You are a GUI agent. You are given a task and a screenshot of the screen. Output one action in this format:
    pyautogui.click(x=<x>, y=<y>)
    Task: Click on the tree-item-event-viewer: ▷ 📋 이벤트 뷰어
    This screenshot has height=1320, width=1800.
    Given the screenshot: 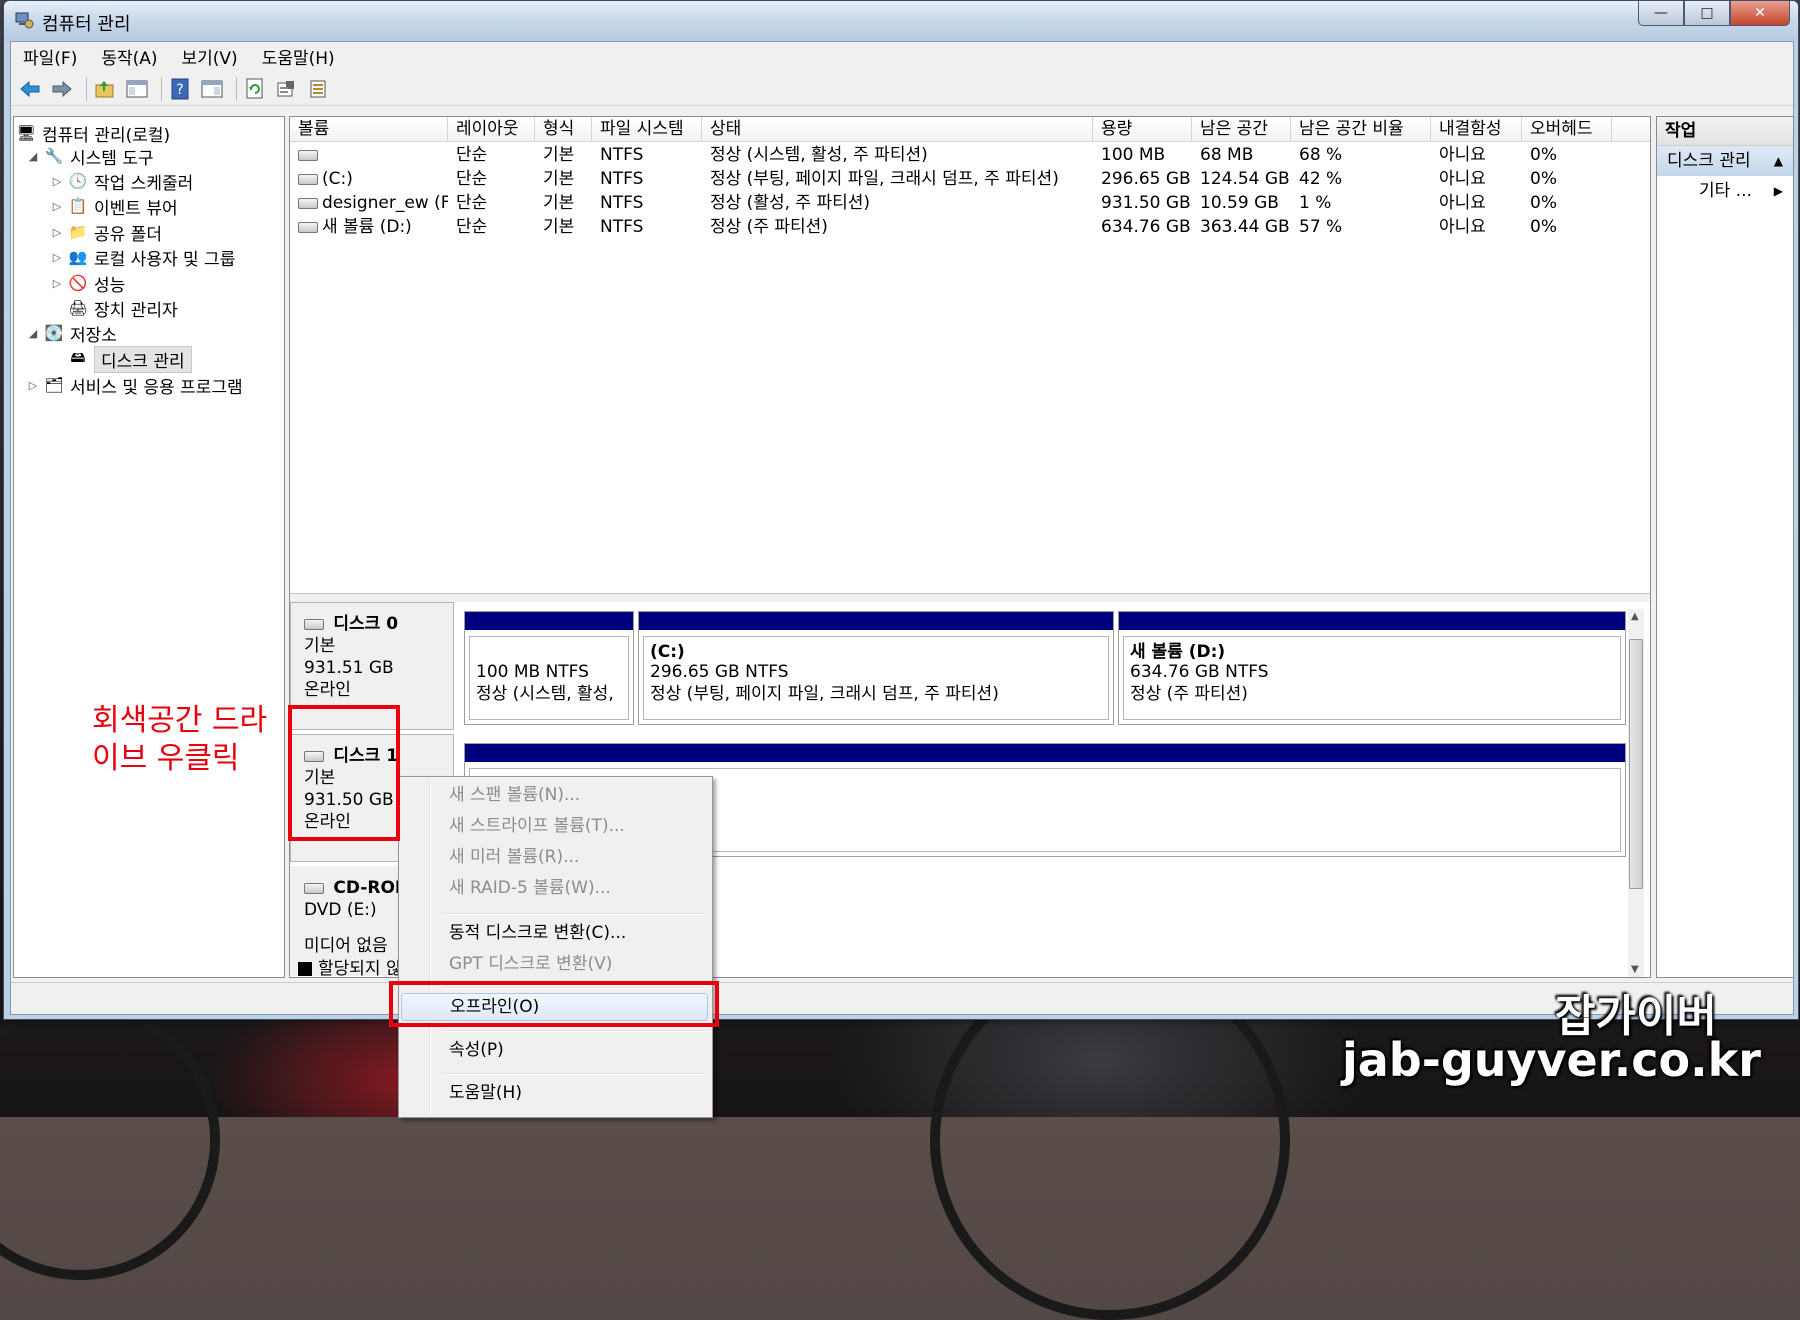 What is the action you would take?
    pyautogui.click(x=114, y=206)
    